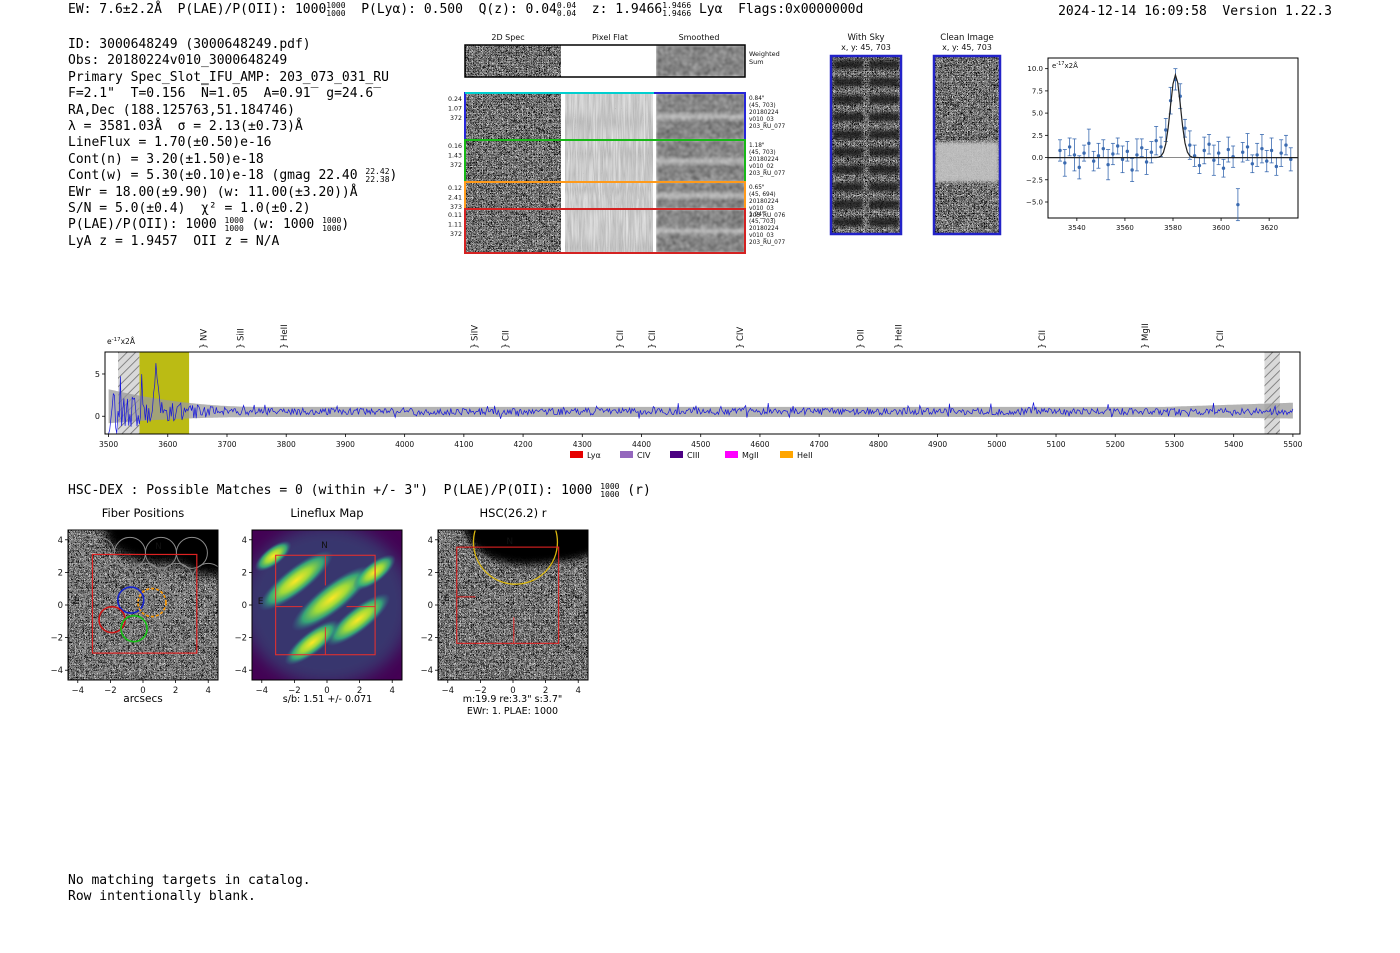  Describe the element at coordinates (1146, 332) in the screenshot. I see `emission-line-marker-label: MgII` at that location.